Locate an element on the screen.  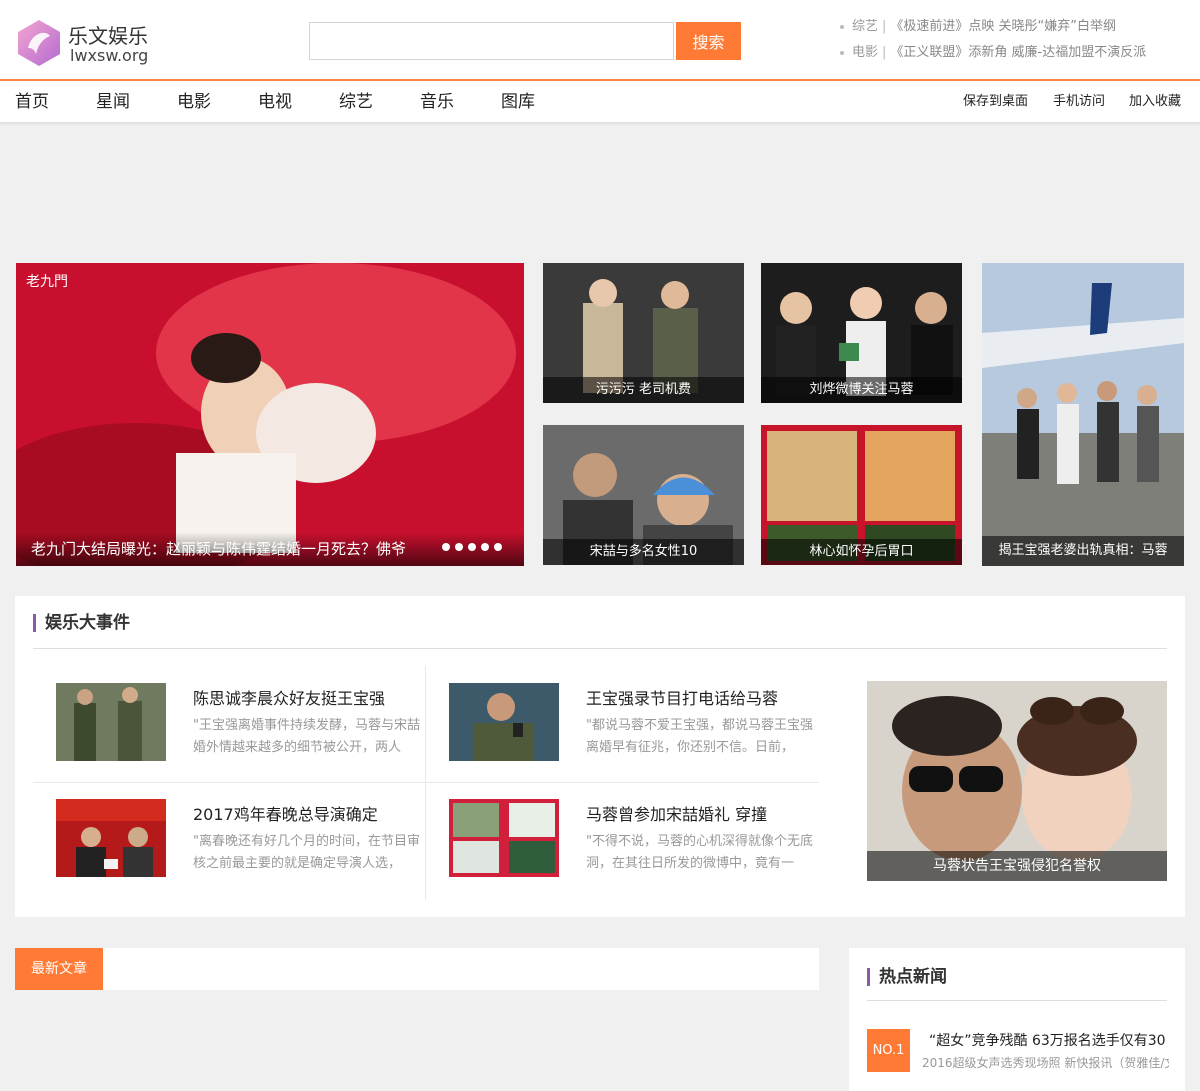
mobile-access-link: 手机访问 is located at coordinates (1079, 102).